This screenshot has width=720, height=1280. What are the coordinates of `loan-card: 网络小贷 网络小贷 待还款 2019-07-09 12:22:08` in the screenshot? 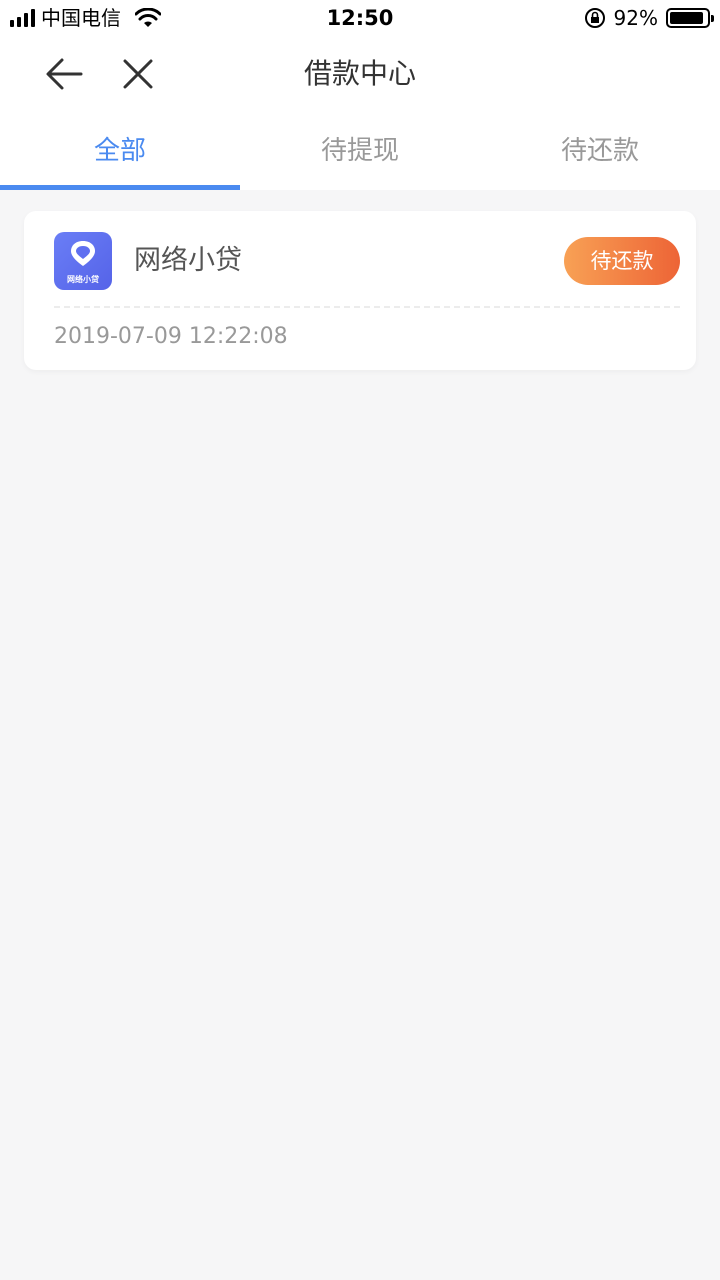 It's located at (360, 290).